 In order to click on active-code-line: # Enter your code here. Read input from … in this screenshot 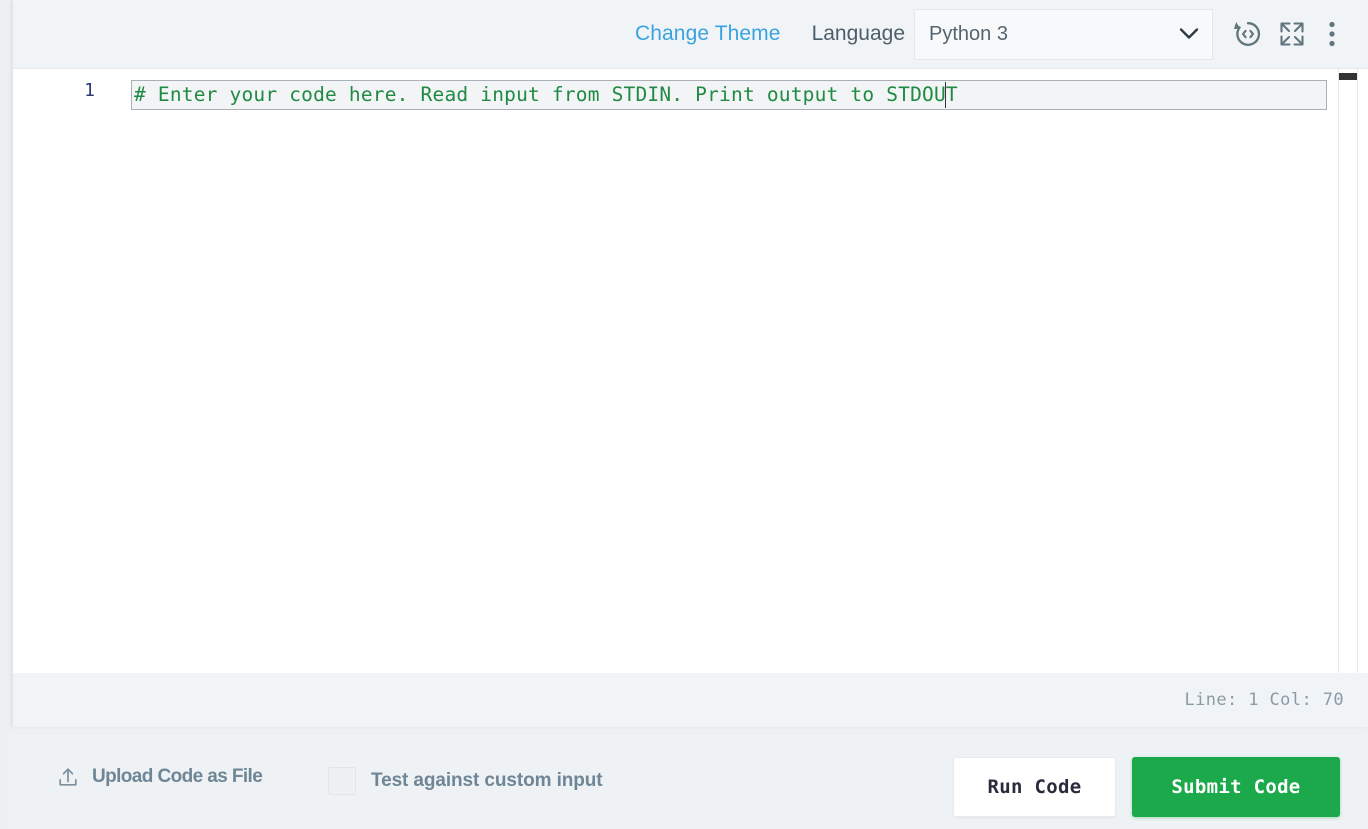, I will do `click(729, 95)`.